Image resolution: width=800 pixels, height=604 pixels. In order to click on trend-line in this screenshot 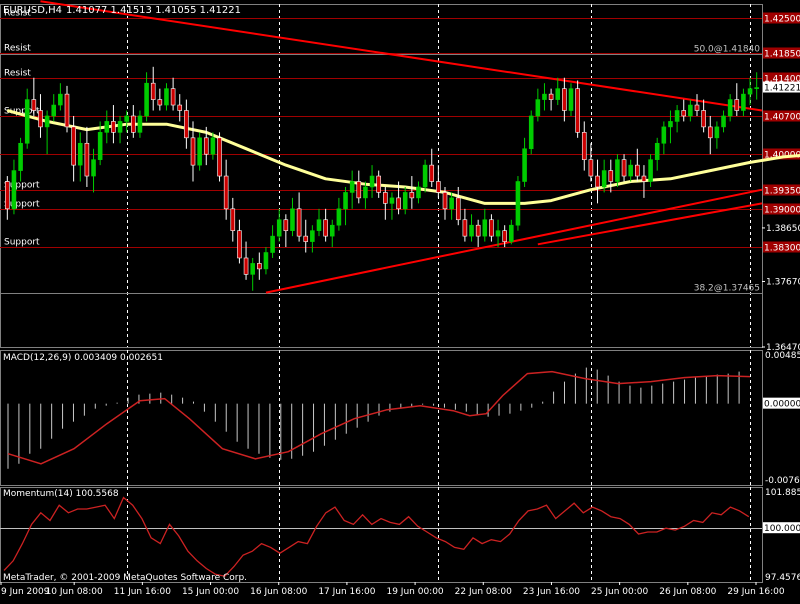, I will do `click(514, 241)`.